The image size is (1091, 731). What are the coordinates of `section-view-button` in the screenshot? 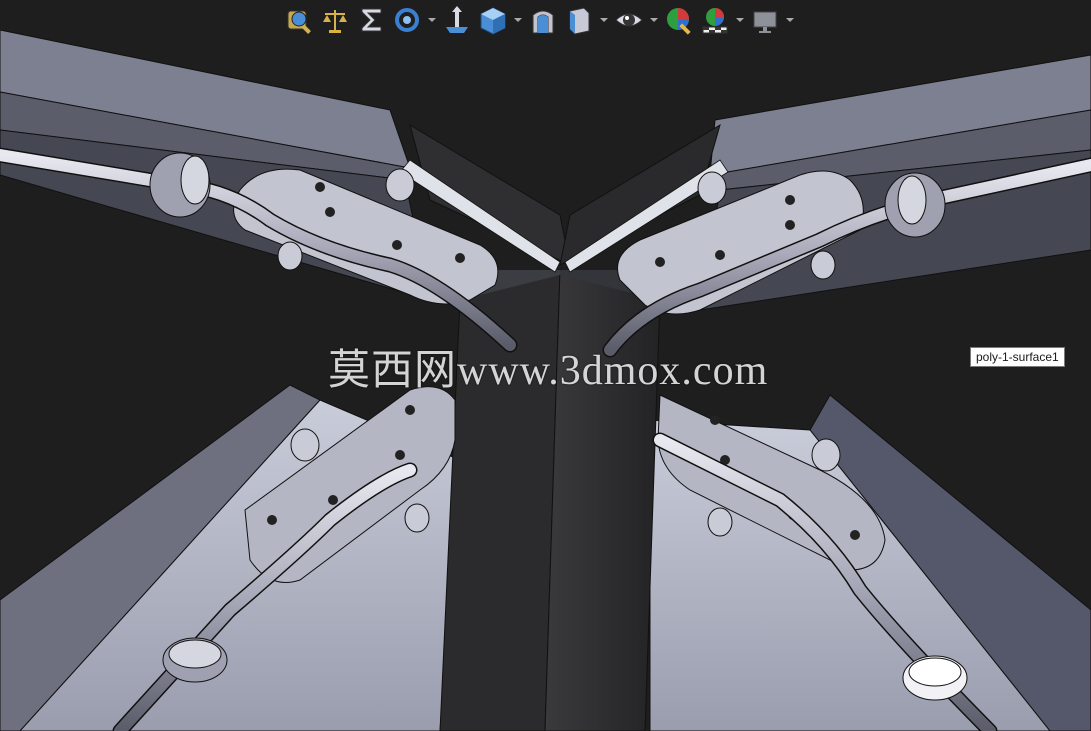 It's located at (457, 20).